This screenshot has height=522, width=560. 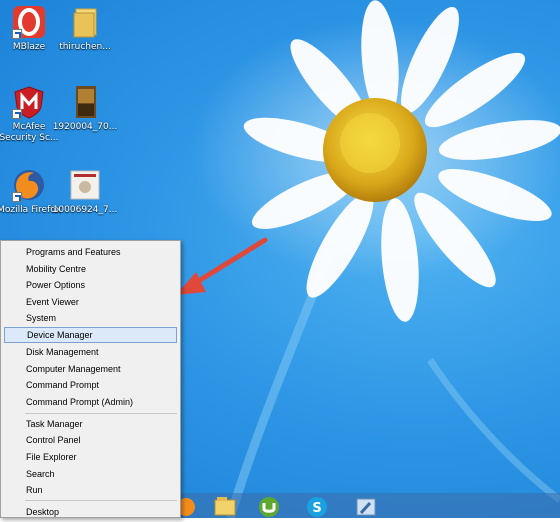 I want to click on menu-item-command-prompt: Command Prompt, so click(x=90, y=385).